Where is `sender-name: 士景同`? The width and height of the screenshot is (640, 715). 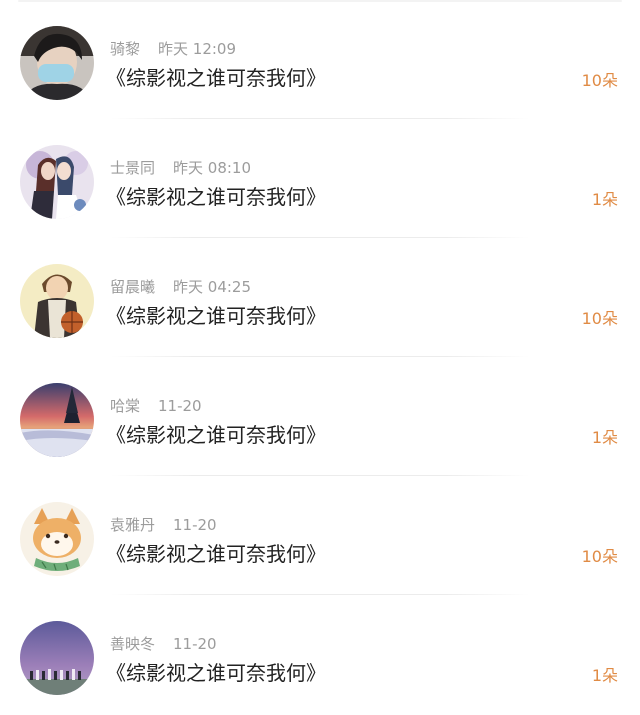
sender-name: 士景同 is located at coordinates (132, 168).